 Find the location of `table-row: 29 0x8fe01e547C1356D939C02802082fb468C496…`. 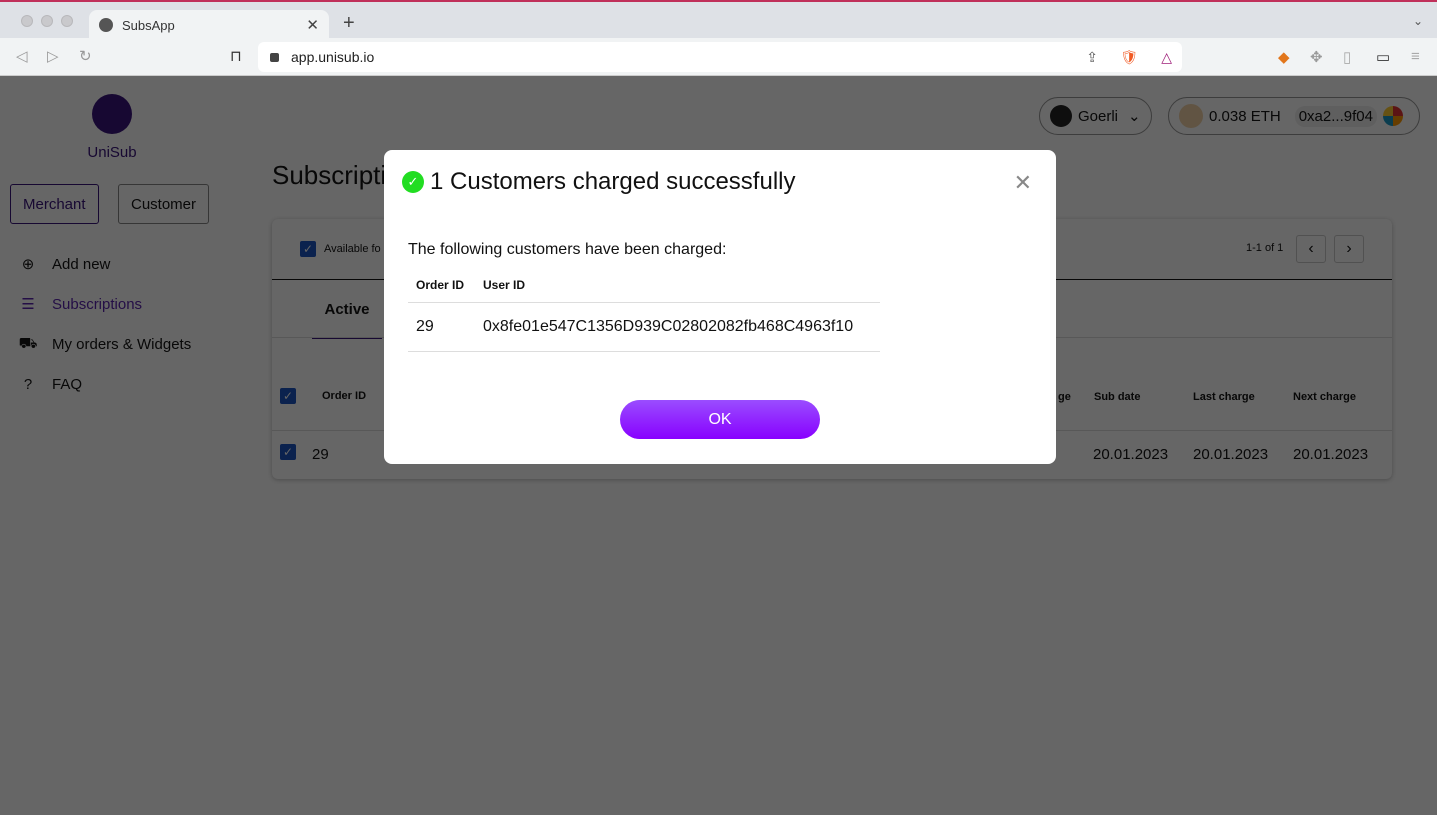

table-row: 29 0x8fe01e547C1356D939C02802082fb468C496… is located at coordinates (644, 327).